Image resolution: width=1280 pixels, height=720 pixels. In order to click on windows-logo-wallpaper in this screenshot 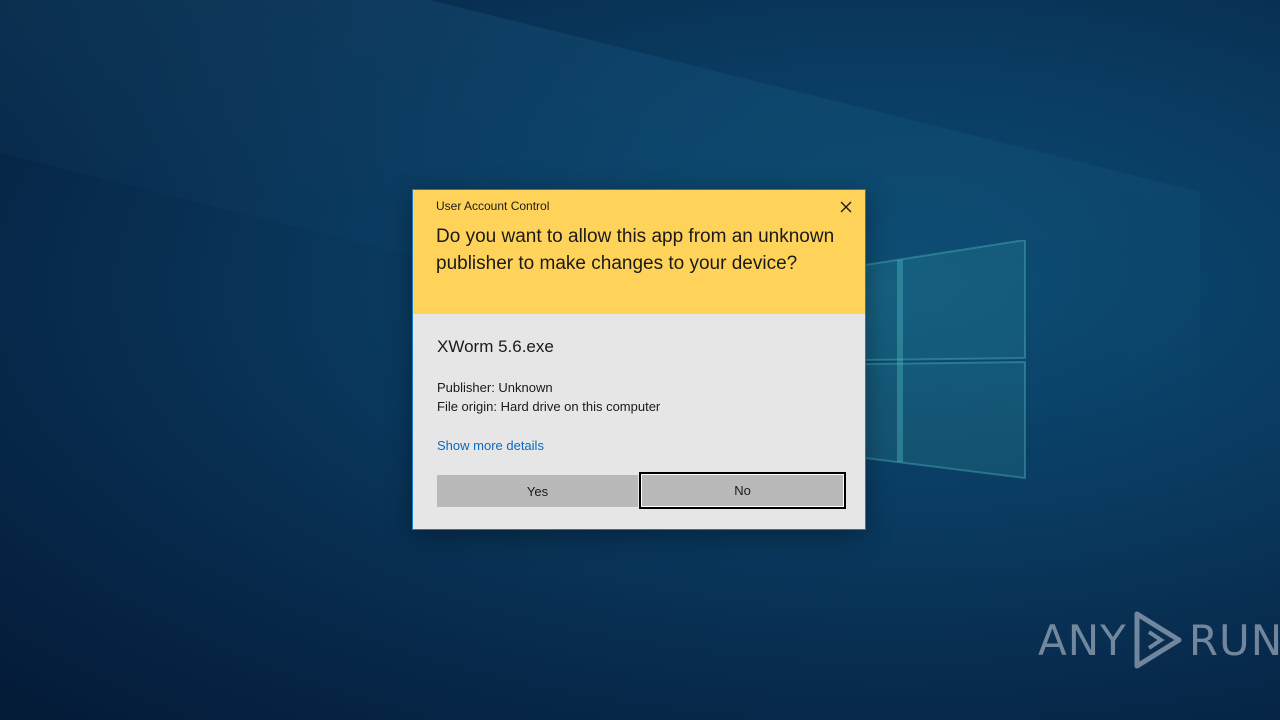, I will do `click(945, 360)`.